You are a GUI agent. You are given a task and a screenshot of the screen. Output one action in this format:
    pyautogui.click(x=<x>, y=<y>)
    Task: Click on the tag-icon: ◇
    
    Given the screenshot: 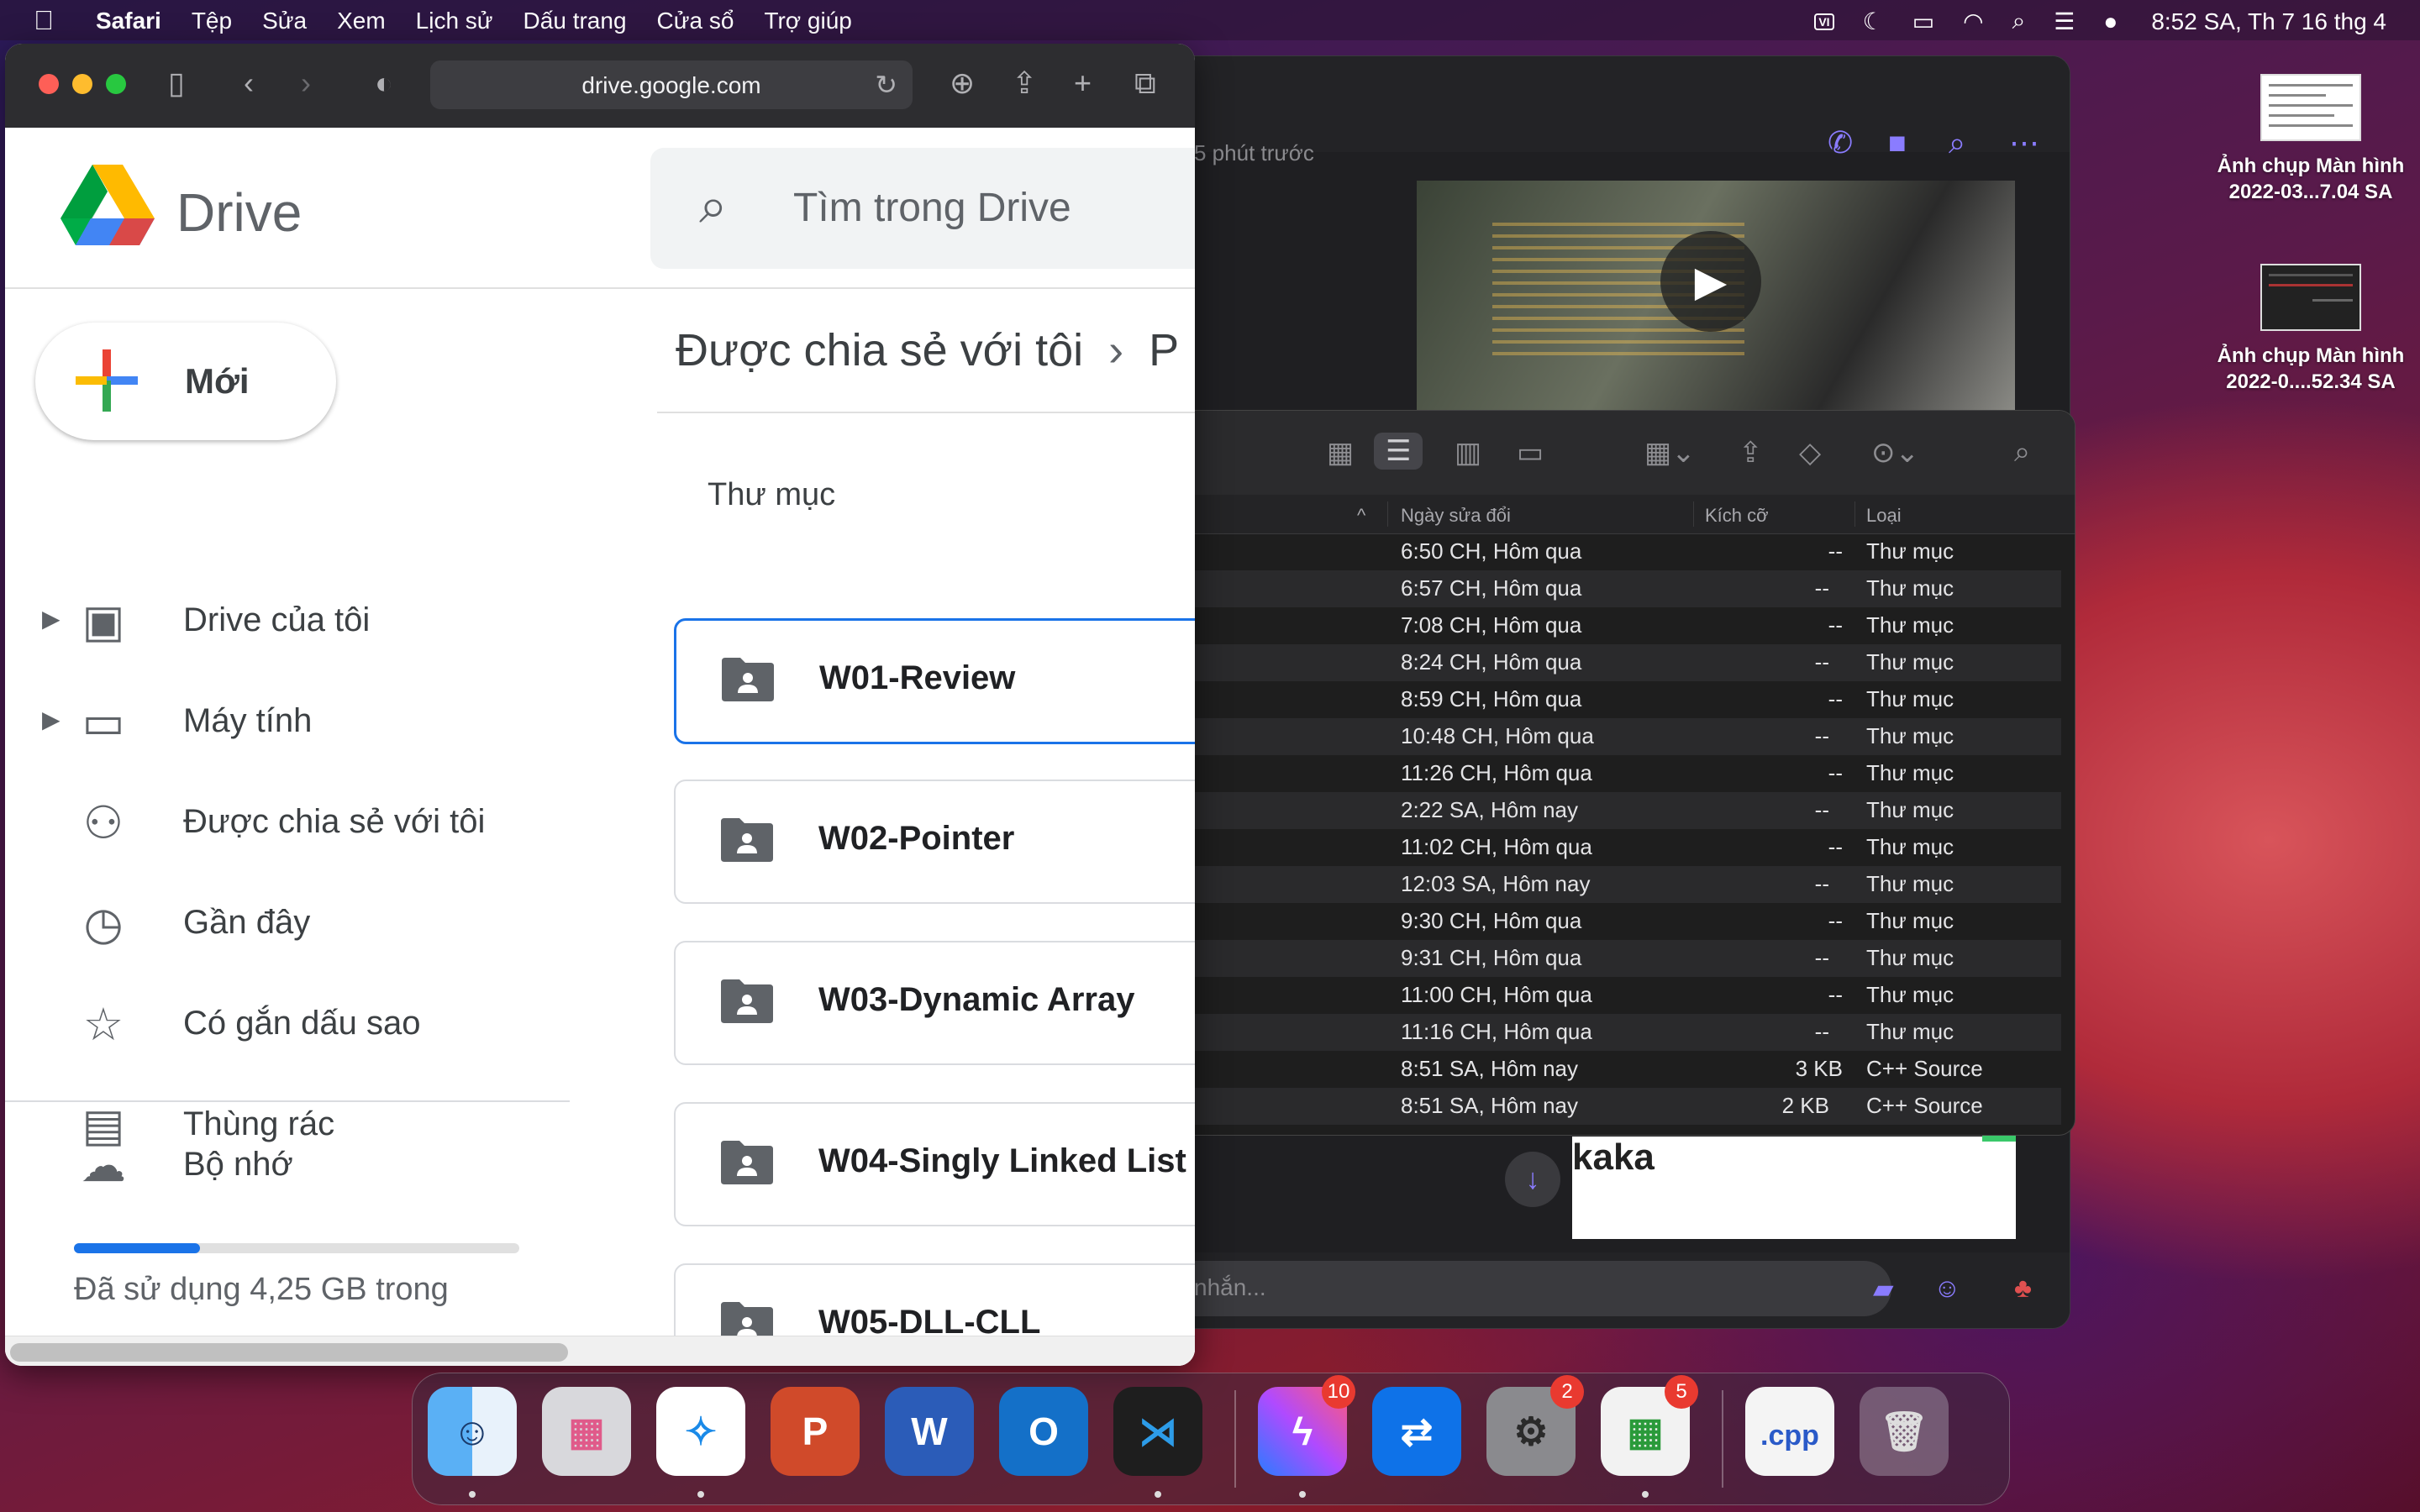 What is the action you would take?
    pyautogui.click(x=1810, y=453)
    